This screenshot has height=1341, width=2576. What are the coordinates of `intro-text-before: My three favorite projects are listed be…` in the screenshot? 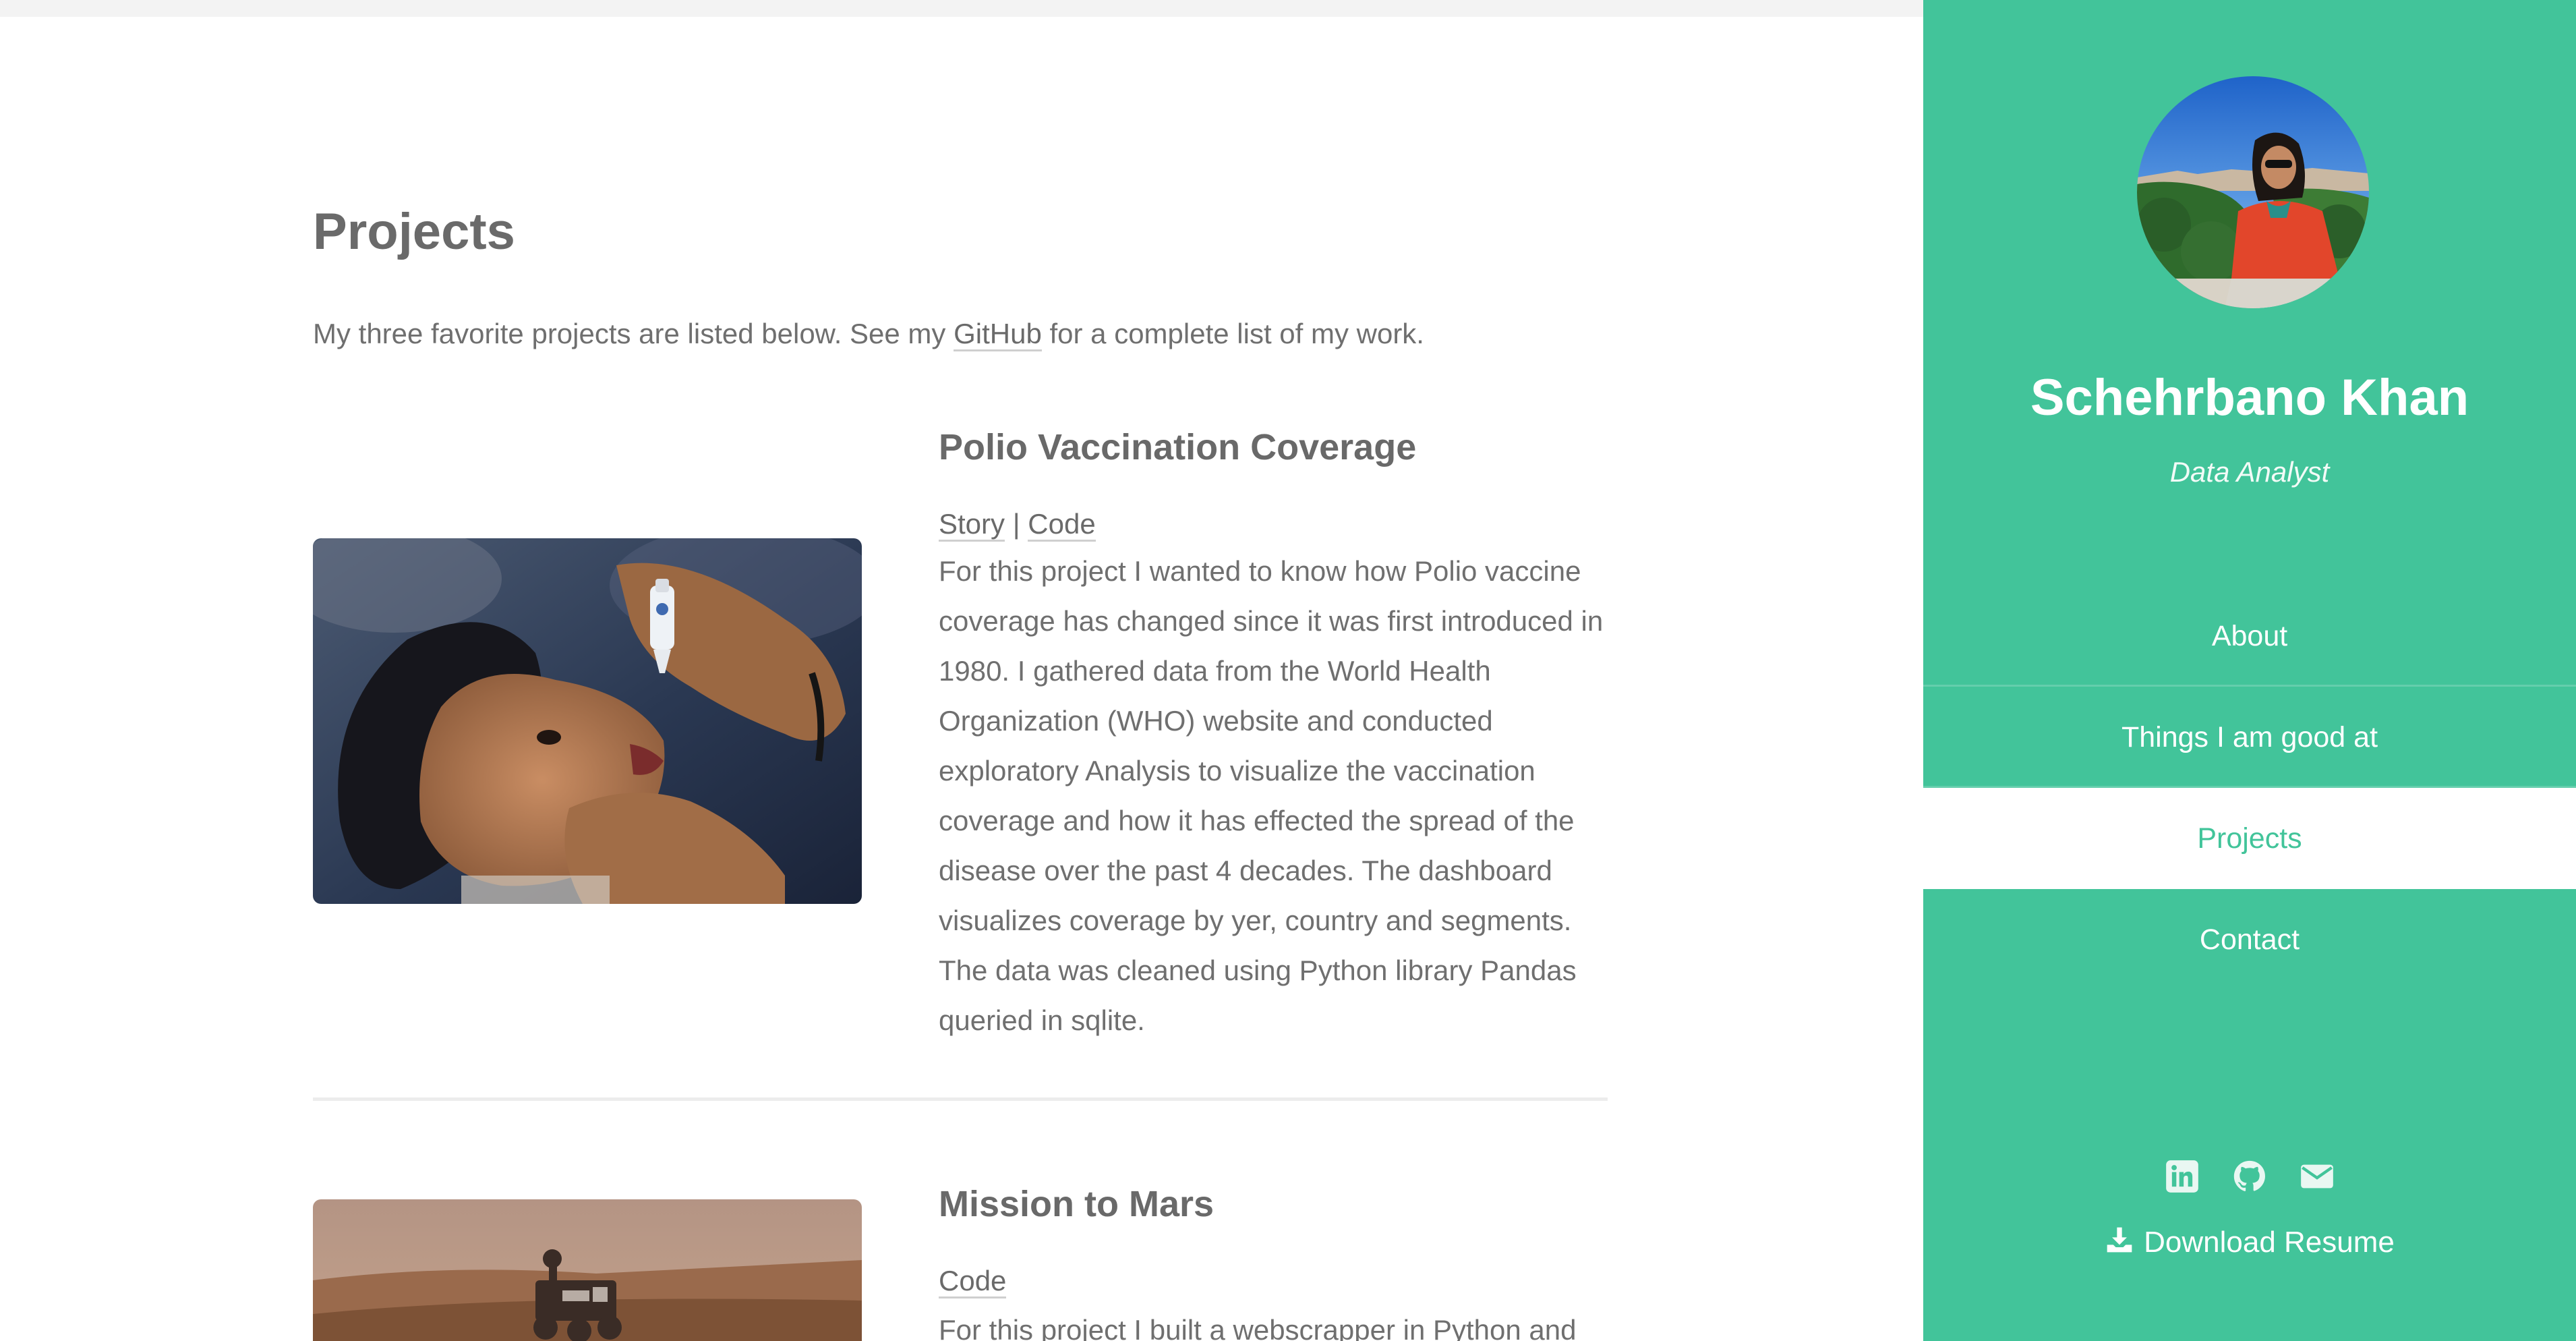 It's located at (633, 334).